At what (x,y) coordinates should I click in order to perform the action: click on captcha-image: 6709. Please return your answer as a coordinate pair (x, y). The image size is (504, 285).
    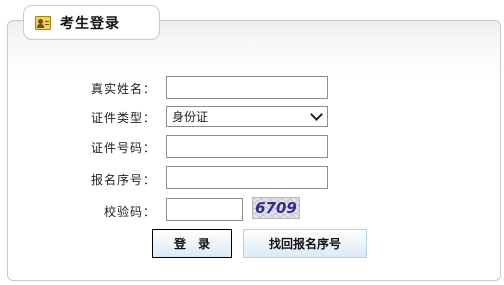
    Looking at the image, I should click on (276, 208).